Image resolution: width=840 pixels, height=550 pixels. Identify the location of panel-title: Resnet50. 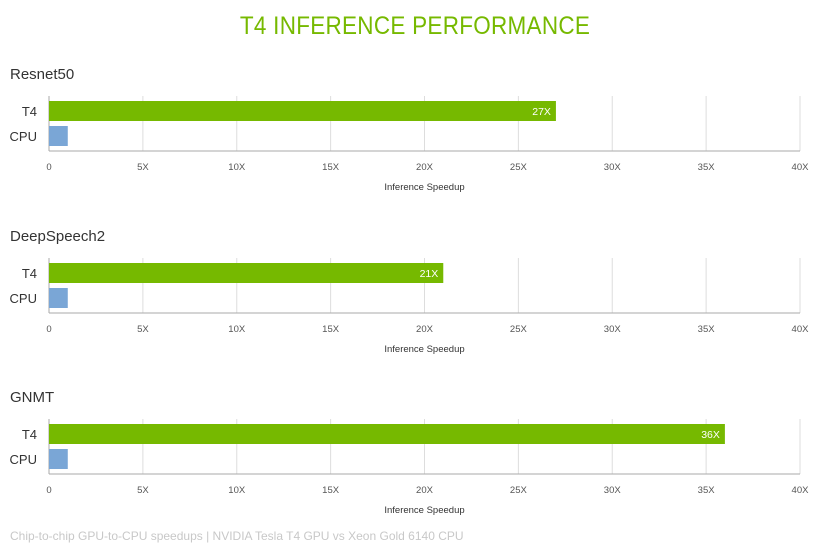
(42, 74).